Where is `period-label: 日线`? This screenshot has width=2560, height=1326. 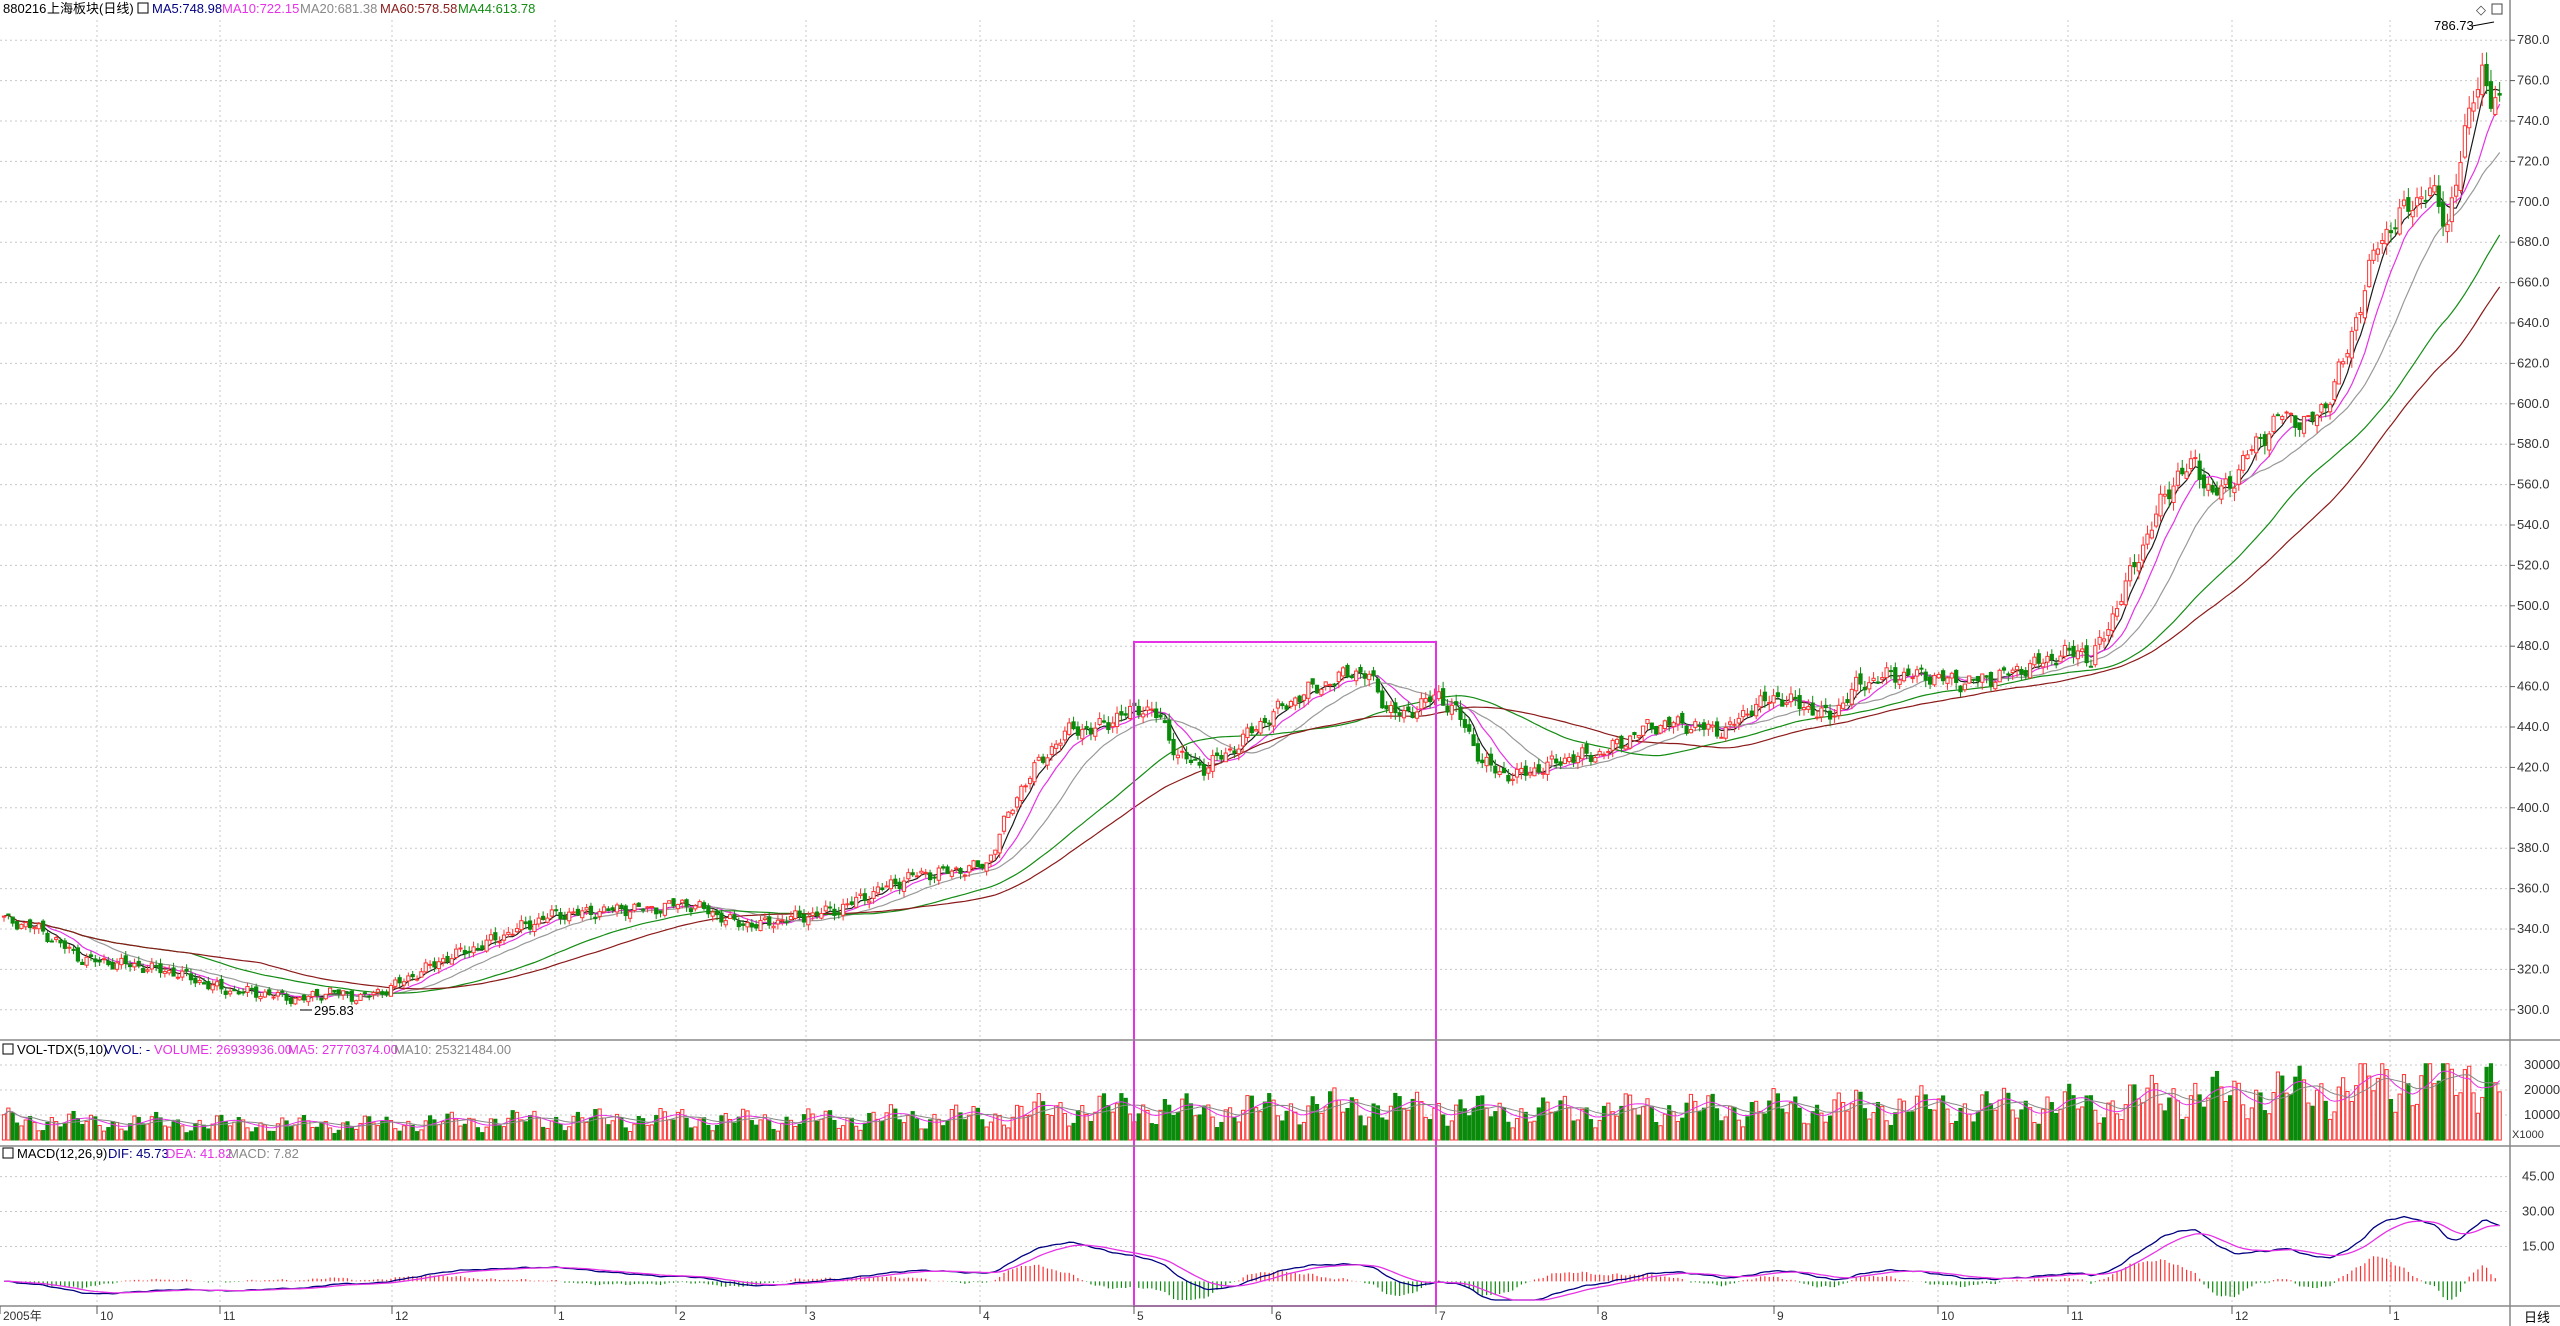
period-label: 日线 is located at coordinates (2537, 1317).